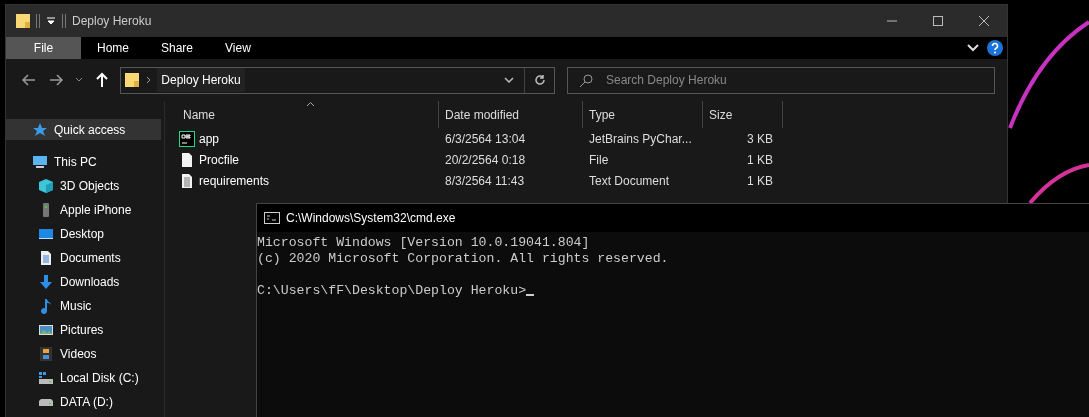  What do you see at coordinates (113, 48) in the screenshot?
I see `ribbon-tab: Home` at bounding box center [113, 48].